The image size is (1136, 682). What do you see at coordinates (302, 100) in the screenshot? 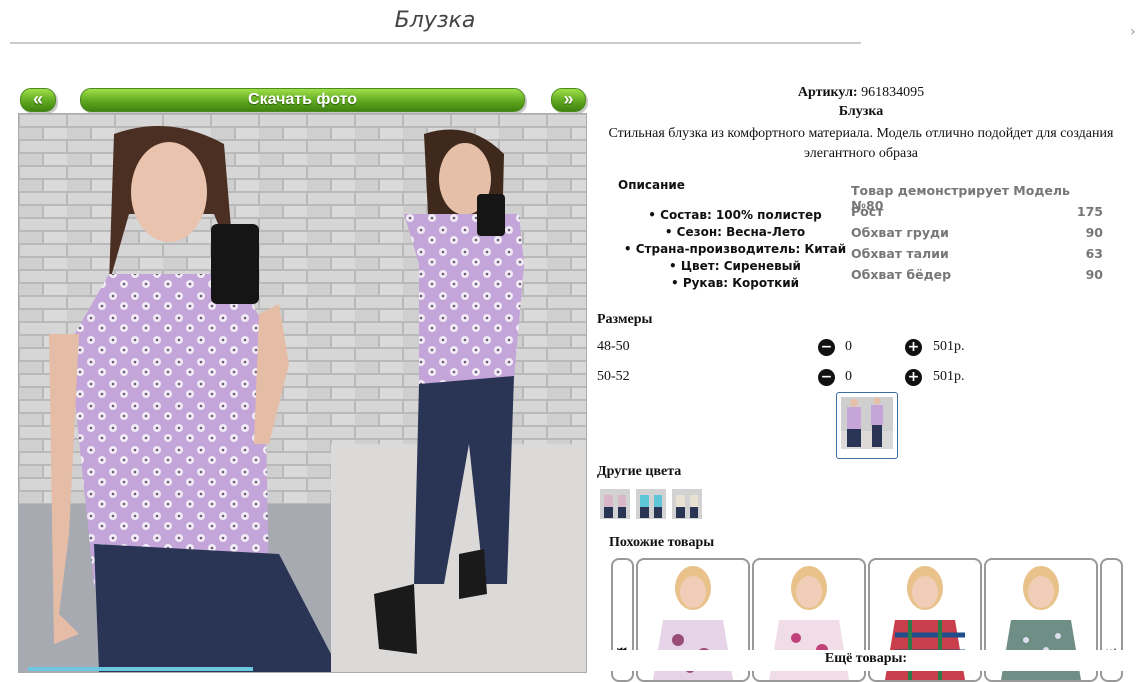
I see `download-photo-button: Скачать фото` at bounding box center [302, 100].